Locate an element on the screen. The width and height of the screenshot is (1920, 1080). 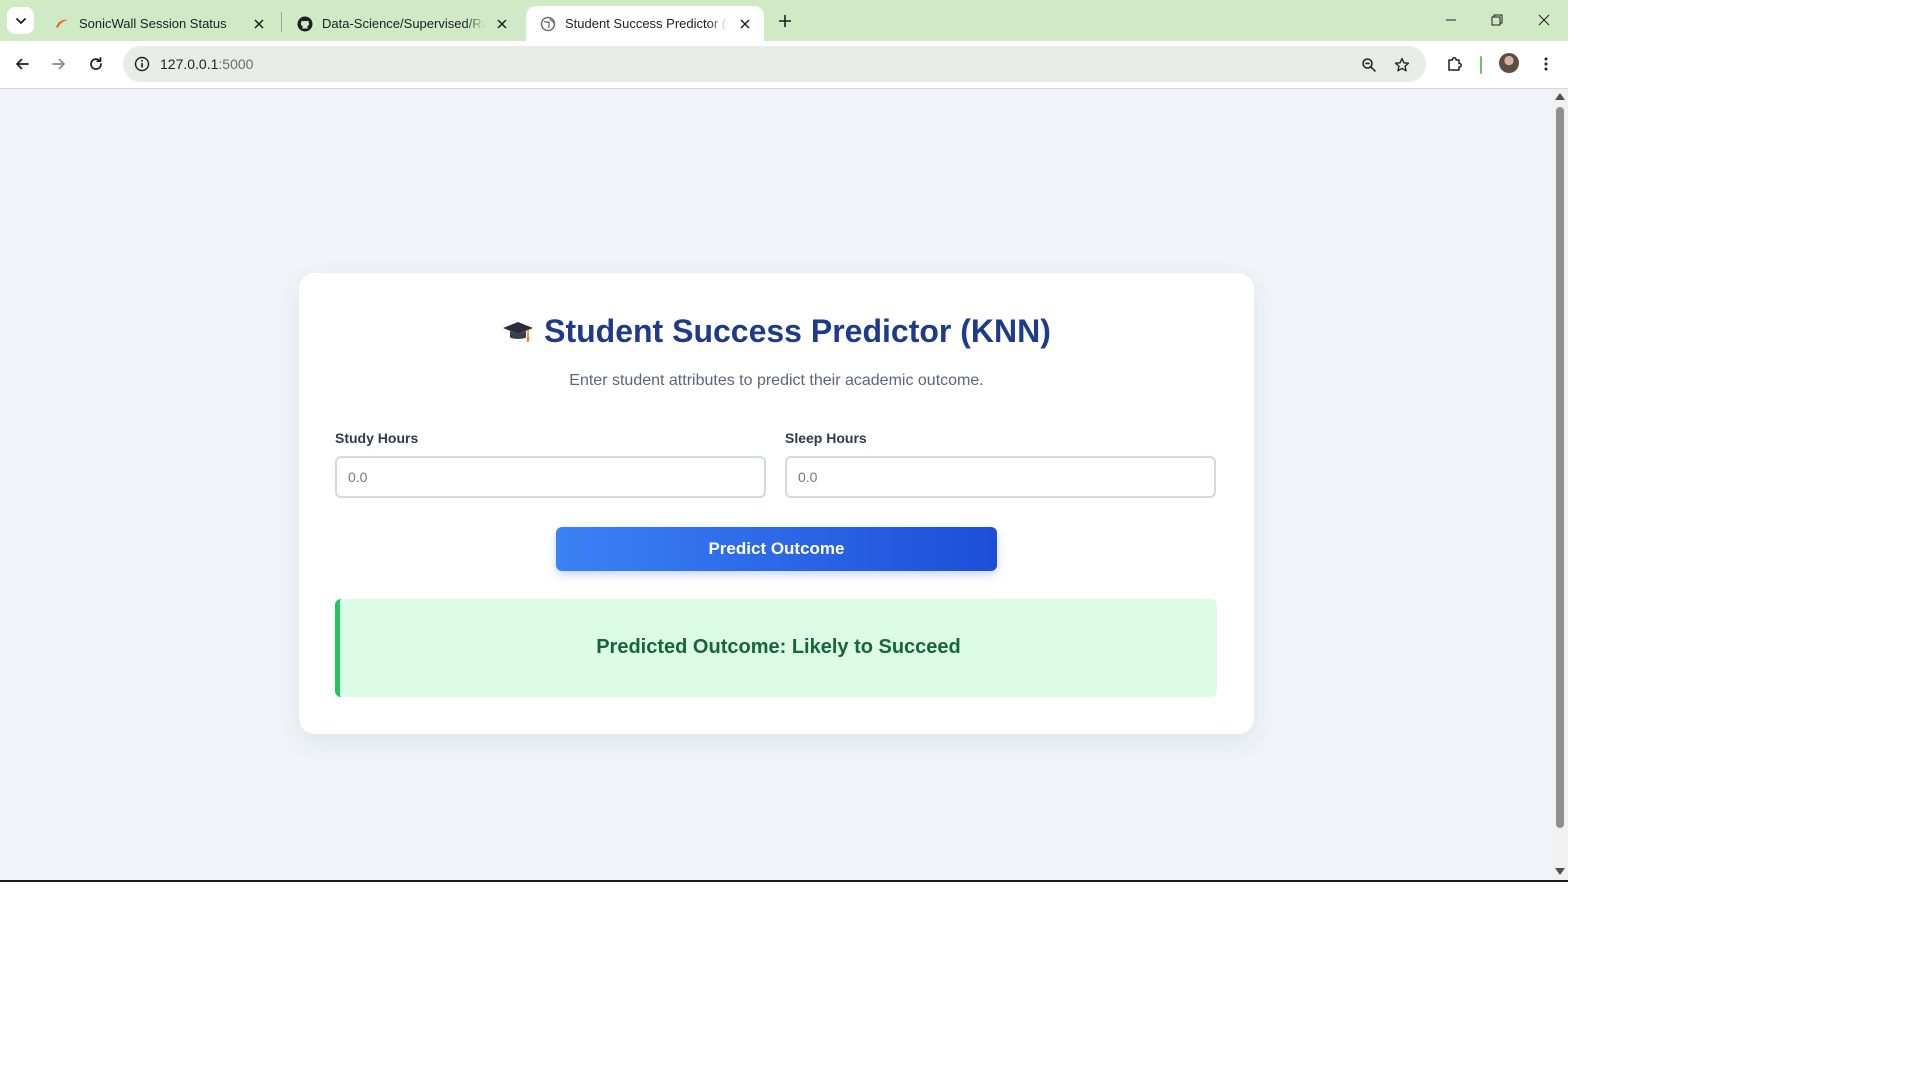
page-scrollbar is located at coordinates (1560, 484).